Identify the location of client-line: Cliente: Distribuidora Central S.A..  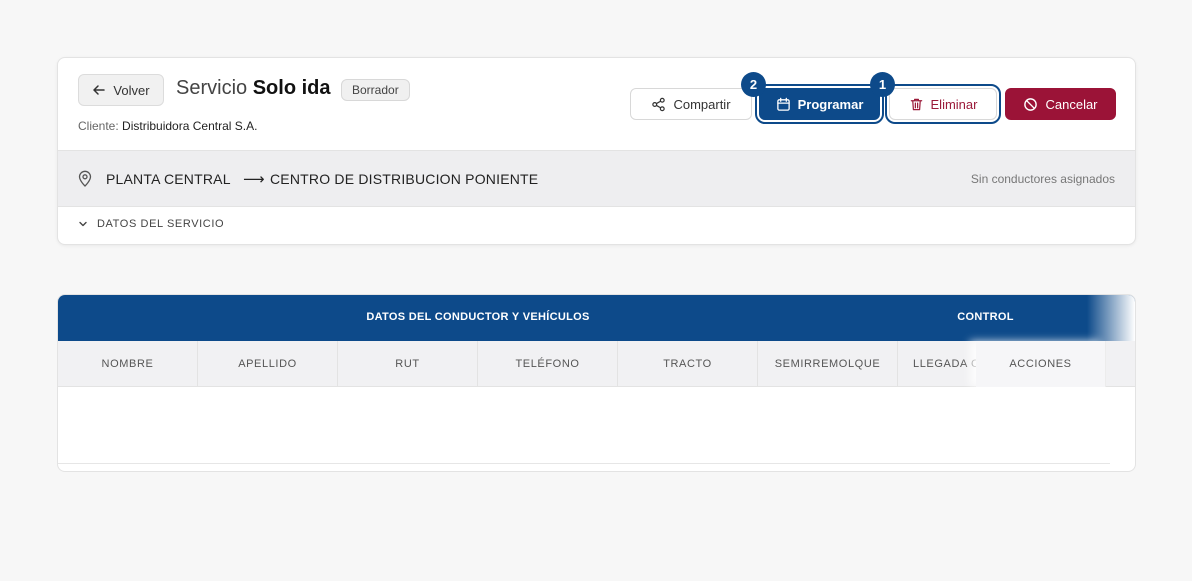
(167, 126).